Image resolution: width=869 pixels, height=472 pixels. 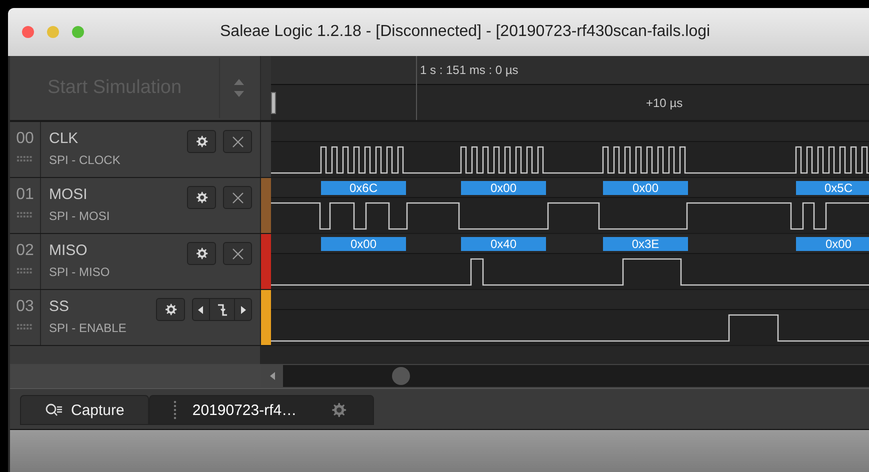 I want to click on scroll-left-button, so click(x=272, y=376).